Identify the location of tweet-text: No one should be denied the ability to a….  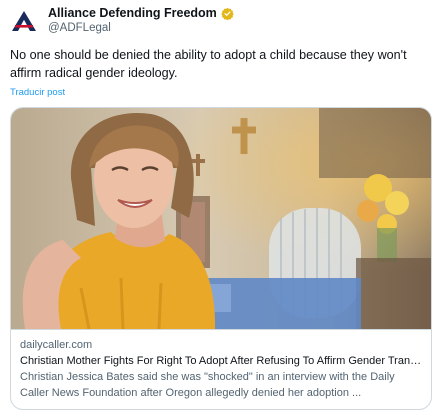
(208, 64).